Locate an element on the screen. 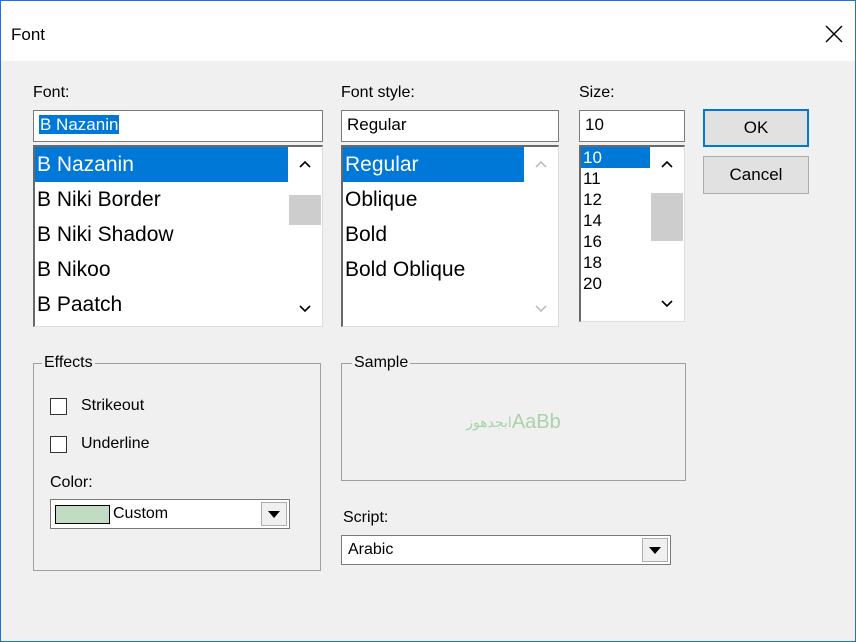 This screenshot has width=856, height=642. color-swatch is located at coordinates (82, 514).